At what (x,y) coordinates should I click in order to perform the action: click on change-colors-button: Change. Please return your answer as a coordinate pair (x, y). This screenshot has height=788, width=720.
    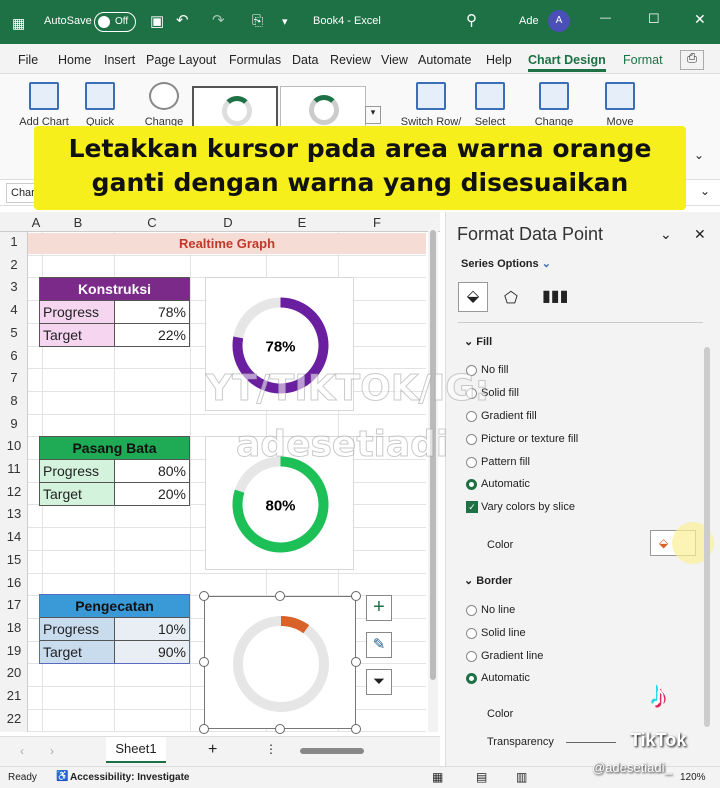
    Looking at the image, I should click on (164, 105).